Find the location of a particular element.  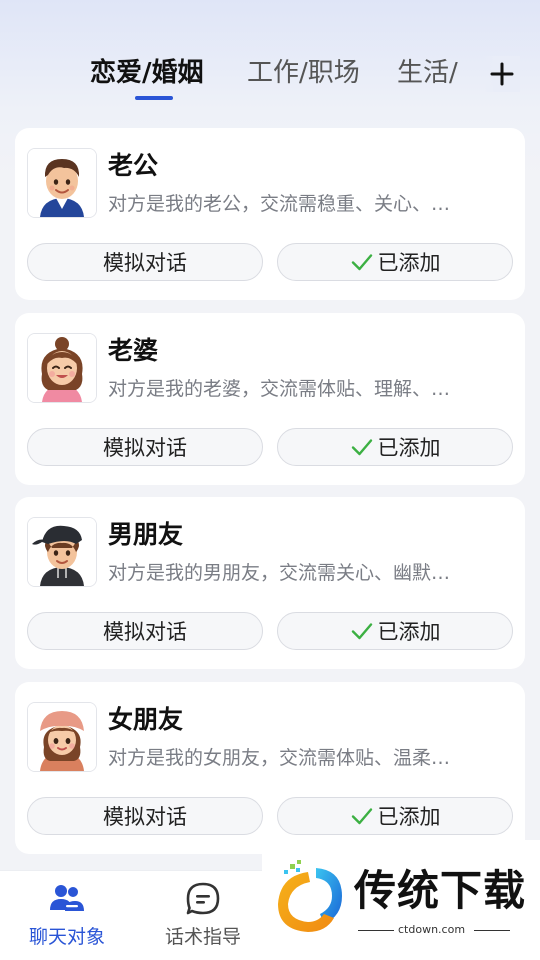

plus-icon is located at coordinates (502, 74).